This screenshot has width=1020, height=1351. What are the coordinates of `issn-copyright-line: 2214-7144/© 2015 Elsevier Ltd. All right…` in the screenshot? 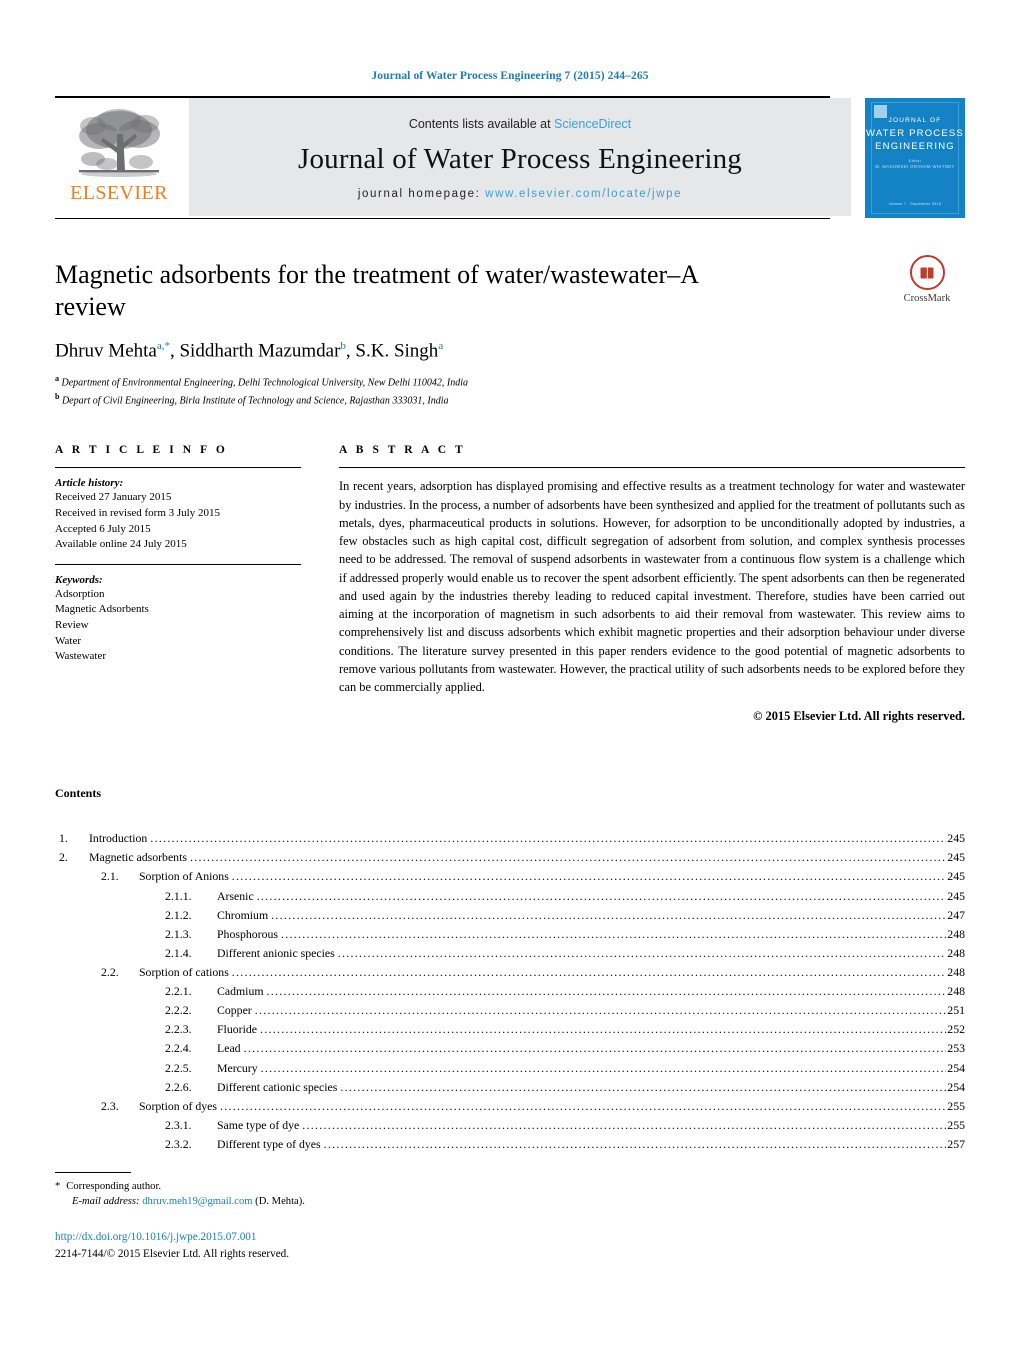 It's located at (172, 1254).